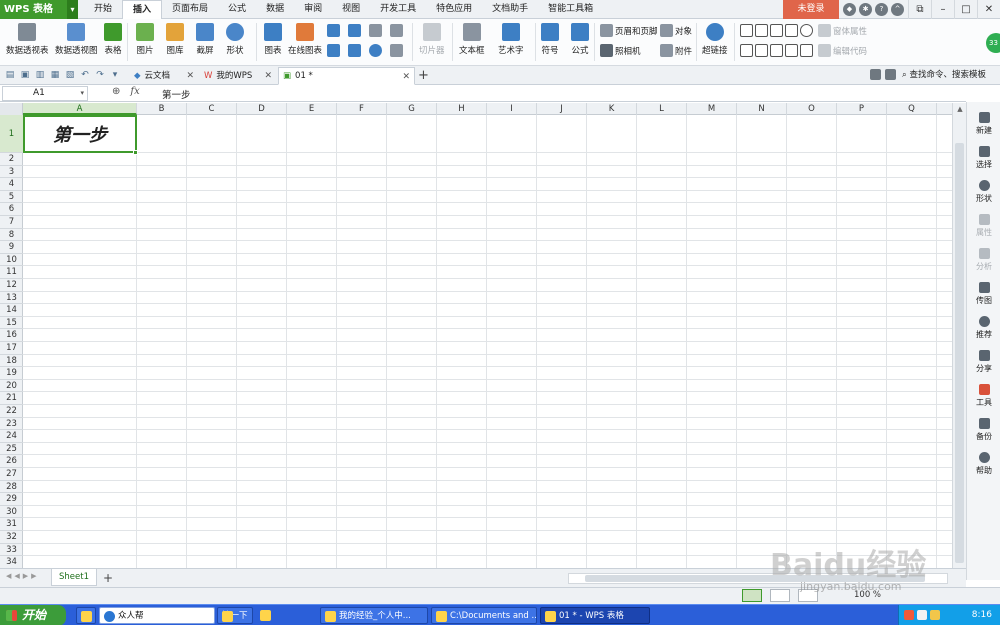 Image resolution: width=1000 pixels, height=625 pixels. I want to click on collapse-ribbon-icon, so click(890, 74).